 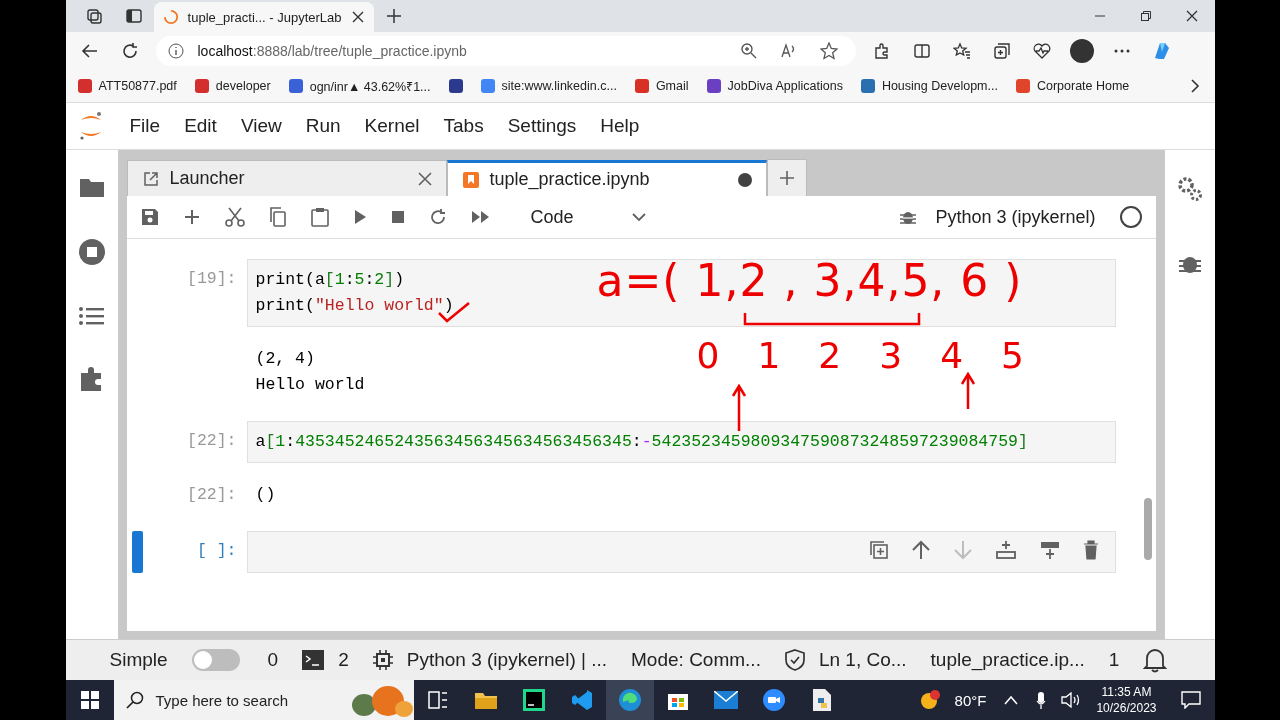 I want to click on external-link-icon, so click(x=150, y=178).